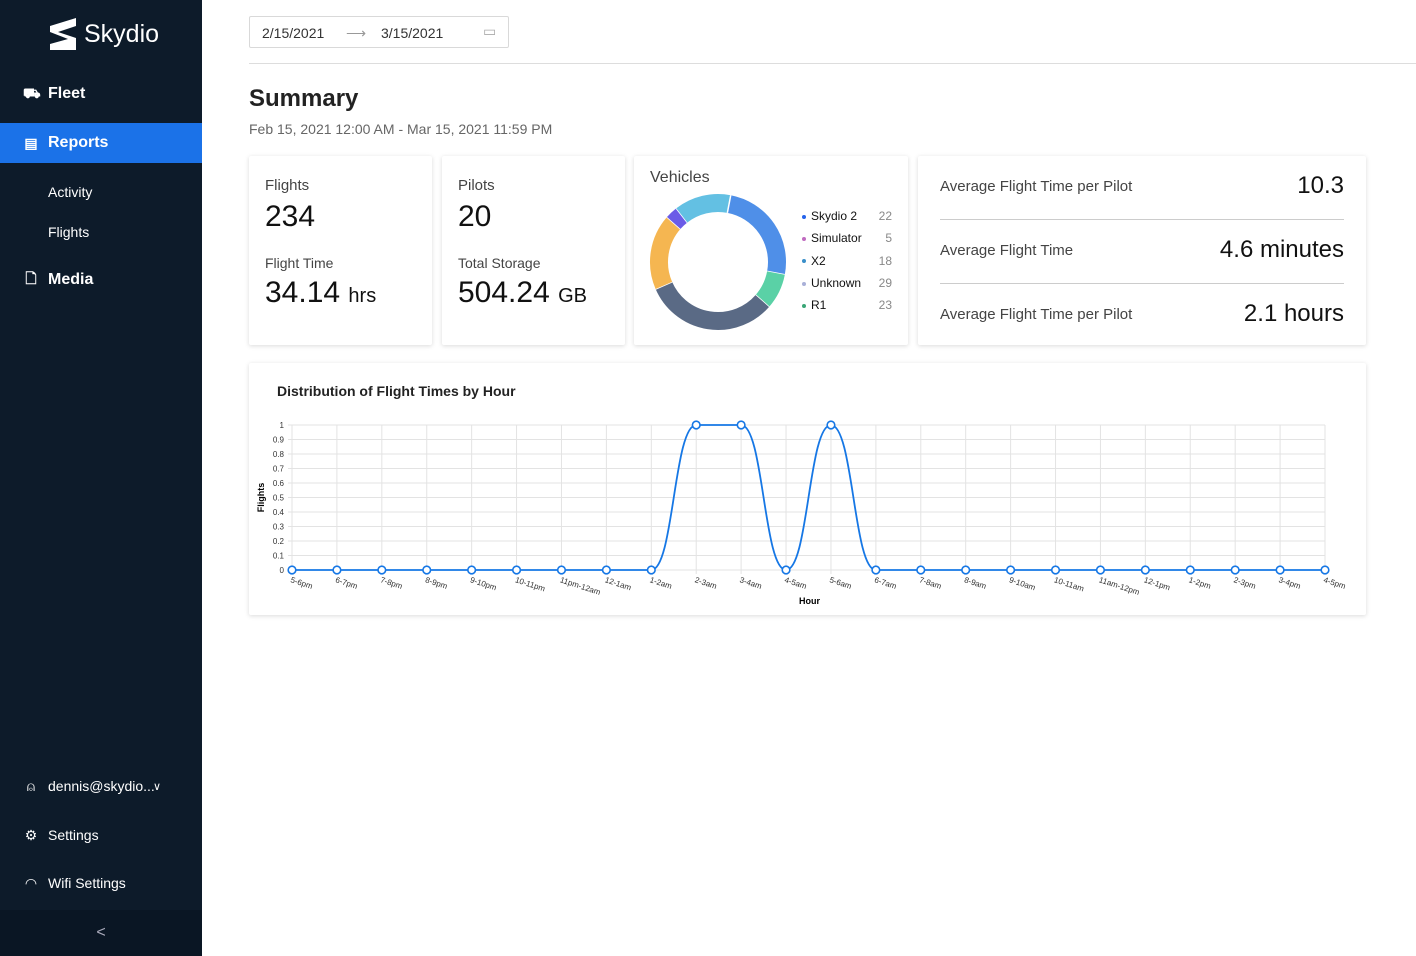 The width and height of the screenshot is (1416, 956). I want to click on logo: Skydio, so click(103, 34).